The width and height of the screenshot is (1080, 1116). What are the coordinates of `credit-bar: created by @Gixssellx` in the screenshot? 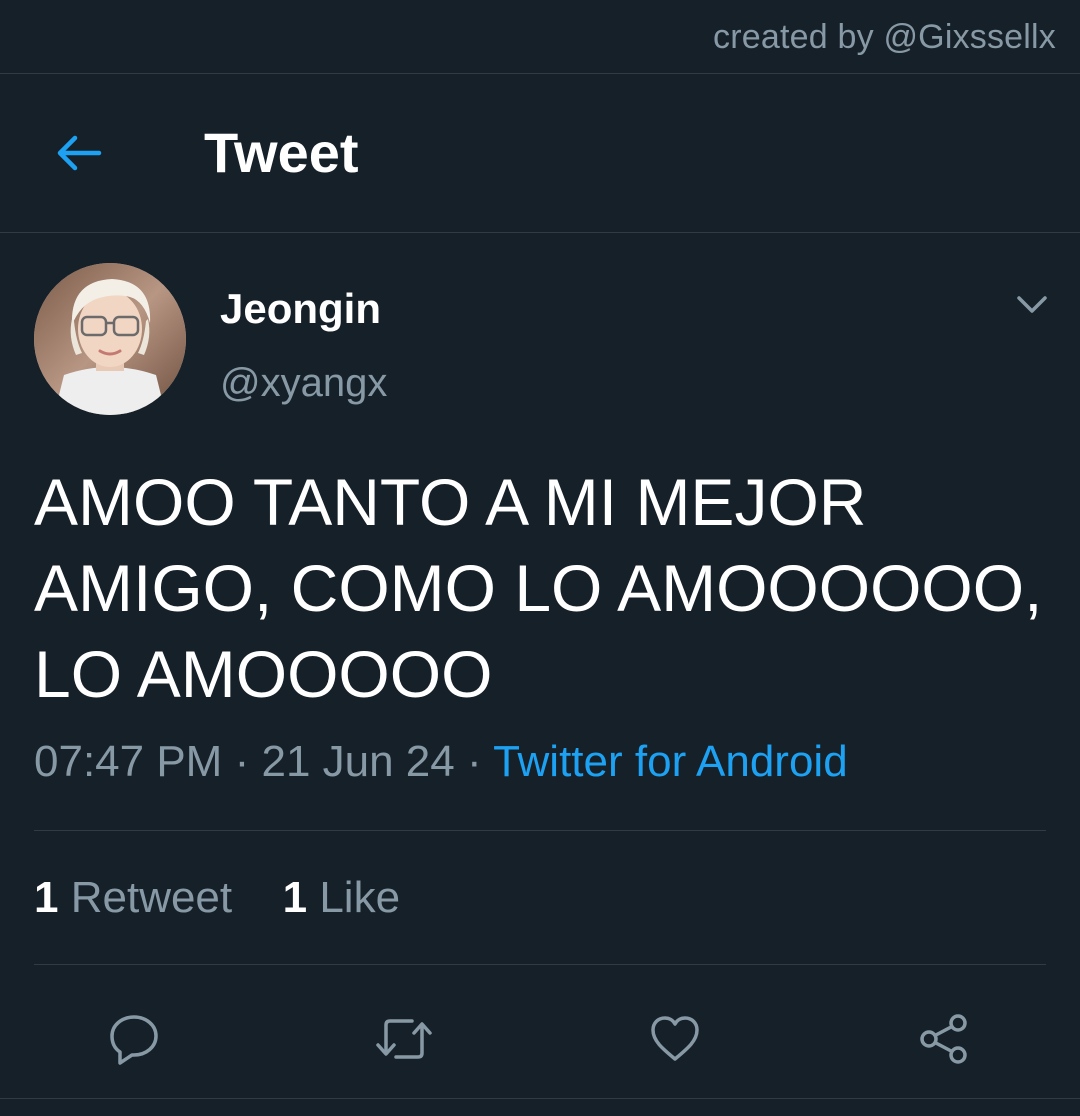 It's located at (540, 37).